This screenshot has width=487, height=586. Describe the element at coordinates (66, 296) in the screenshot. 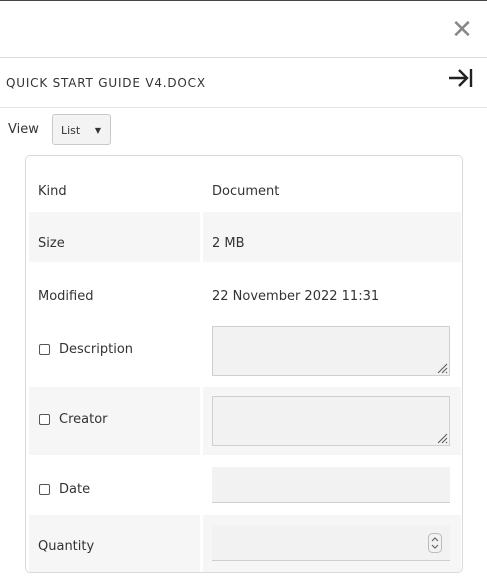

I see `property-label: Modified` at that location.